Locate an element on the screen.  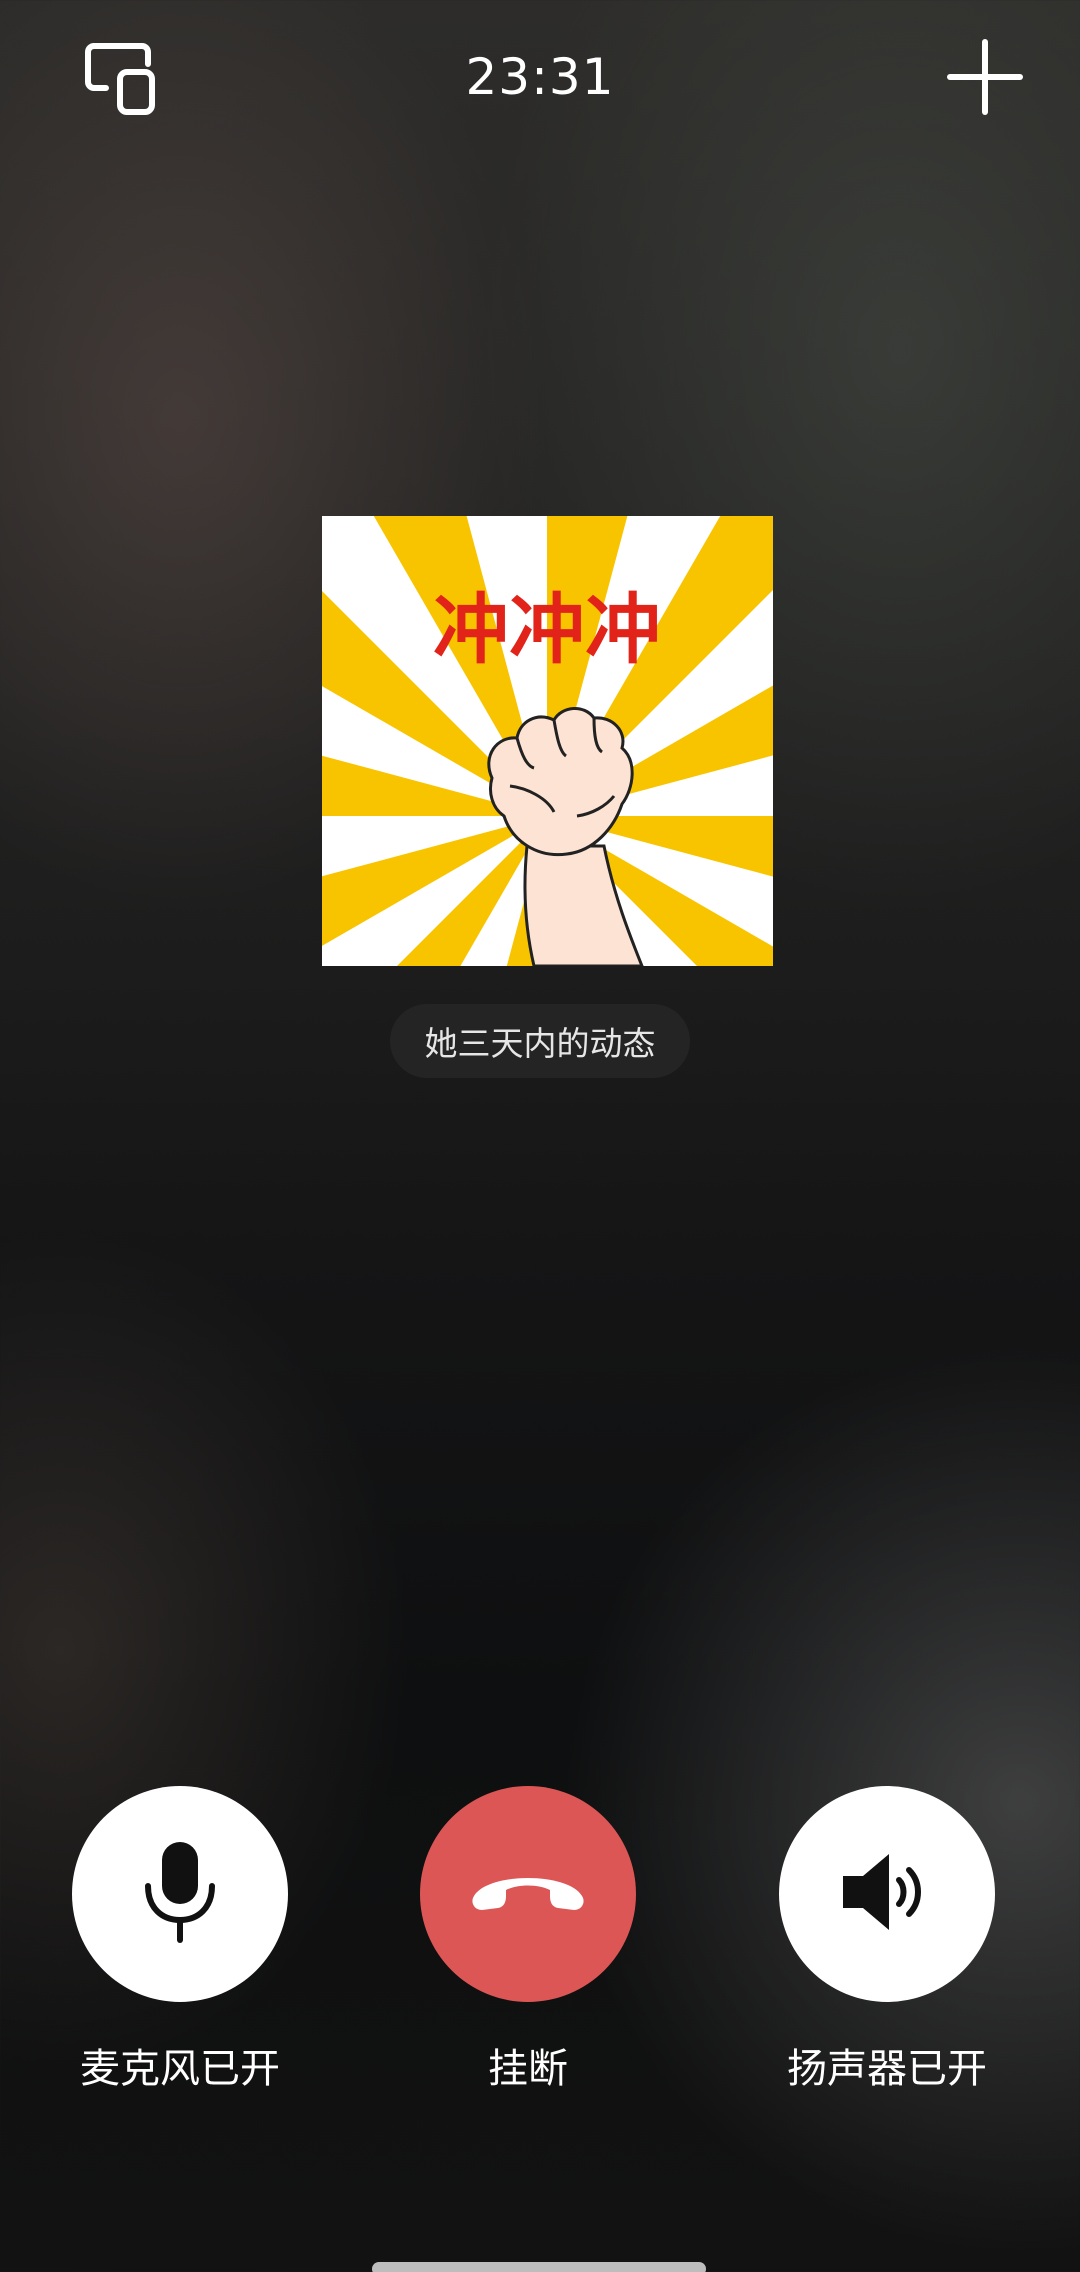
hangup-label: 挂断 is located at coordinates (528, 2069).